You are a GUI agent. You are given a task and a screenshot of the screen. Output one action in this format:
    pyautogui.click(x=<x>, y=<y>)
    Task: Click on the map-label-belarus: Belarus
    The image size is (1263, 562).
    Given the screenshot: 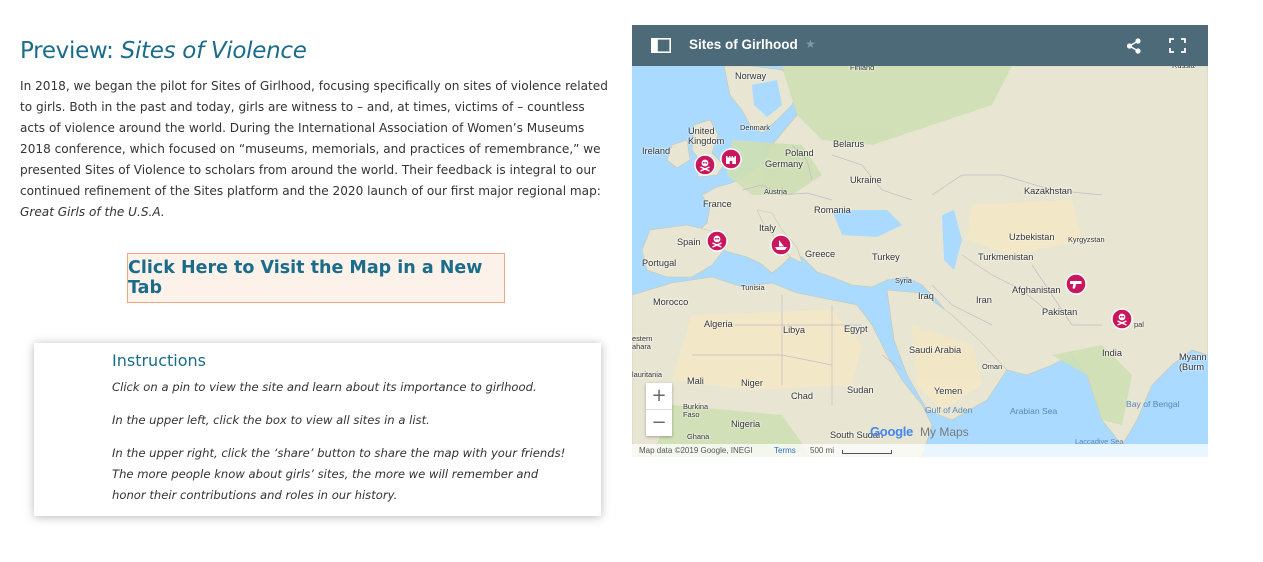 What is the action you would take?
    pyautogui.click(x=849, y=144)
    